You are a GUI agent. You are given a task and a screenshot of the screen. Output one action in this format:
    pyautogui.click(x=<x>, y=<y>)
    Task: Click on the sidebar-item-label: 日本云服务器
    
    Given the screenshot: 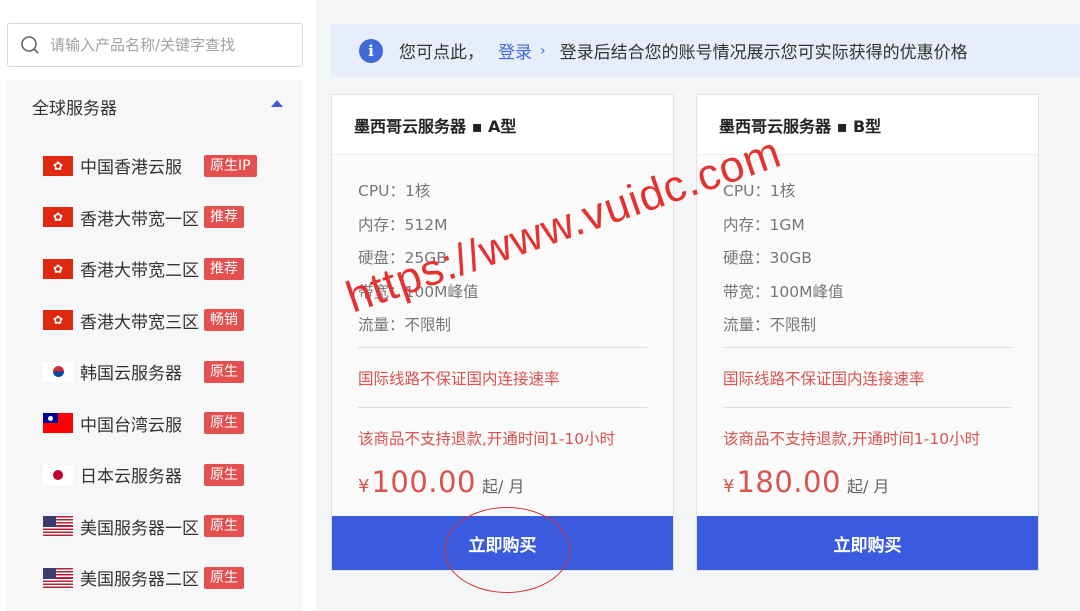 What is the action you would take?
    pyautogui.click(x=131, y=477)
    